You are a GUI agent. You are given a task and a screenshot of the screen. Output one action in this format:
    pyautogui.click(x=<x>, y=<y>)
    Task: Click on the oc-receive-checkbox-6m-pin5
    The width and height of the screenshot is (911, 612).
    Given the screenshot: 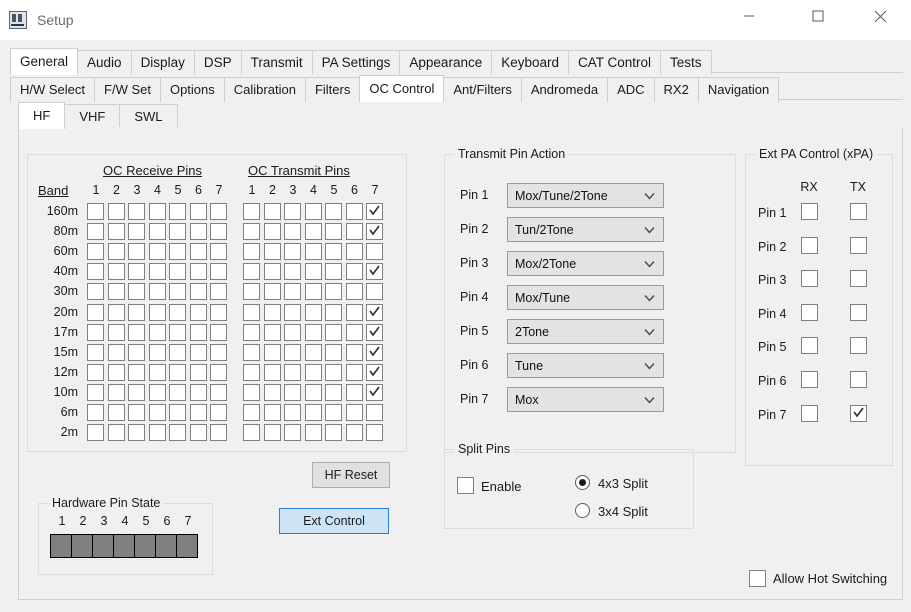 What is the action you would take?
    pyautogui.click(x=177, y=412)
    